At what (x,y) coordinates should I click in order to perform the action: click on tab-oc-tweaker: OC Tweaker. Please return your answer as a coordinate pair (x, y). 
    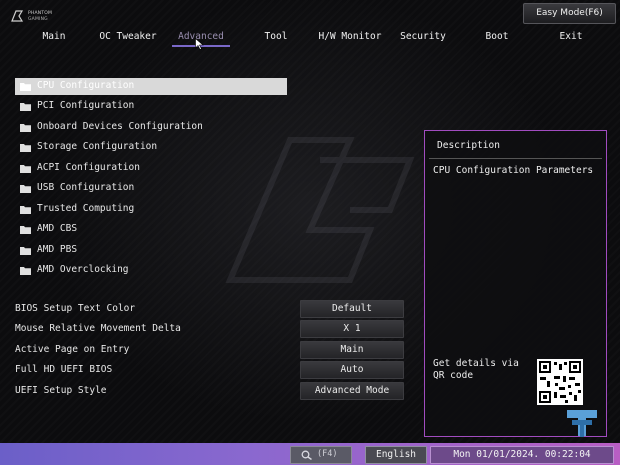
    Looking at the image, I should click on (127, 36).